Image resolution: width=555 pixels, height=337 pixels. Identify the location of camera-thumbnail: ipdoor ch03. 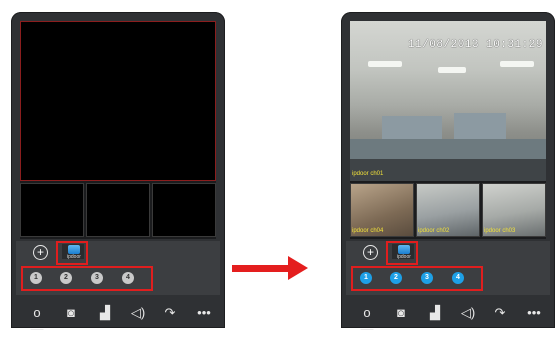
(514, 210).